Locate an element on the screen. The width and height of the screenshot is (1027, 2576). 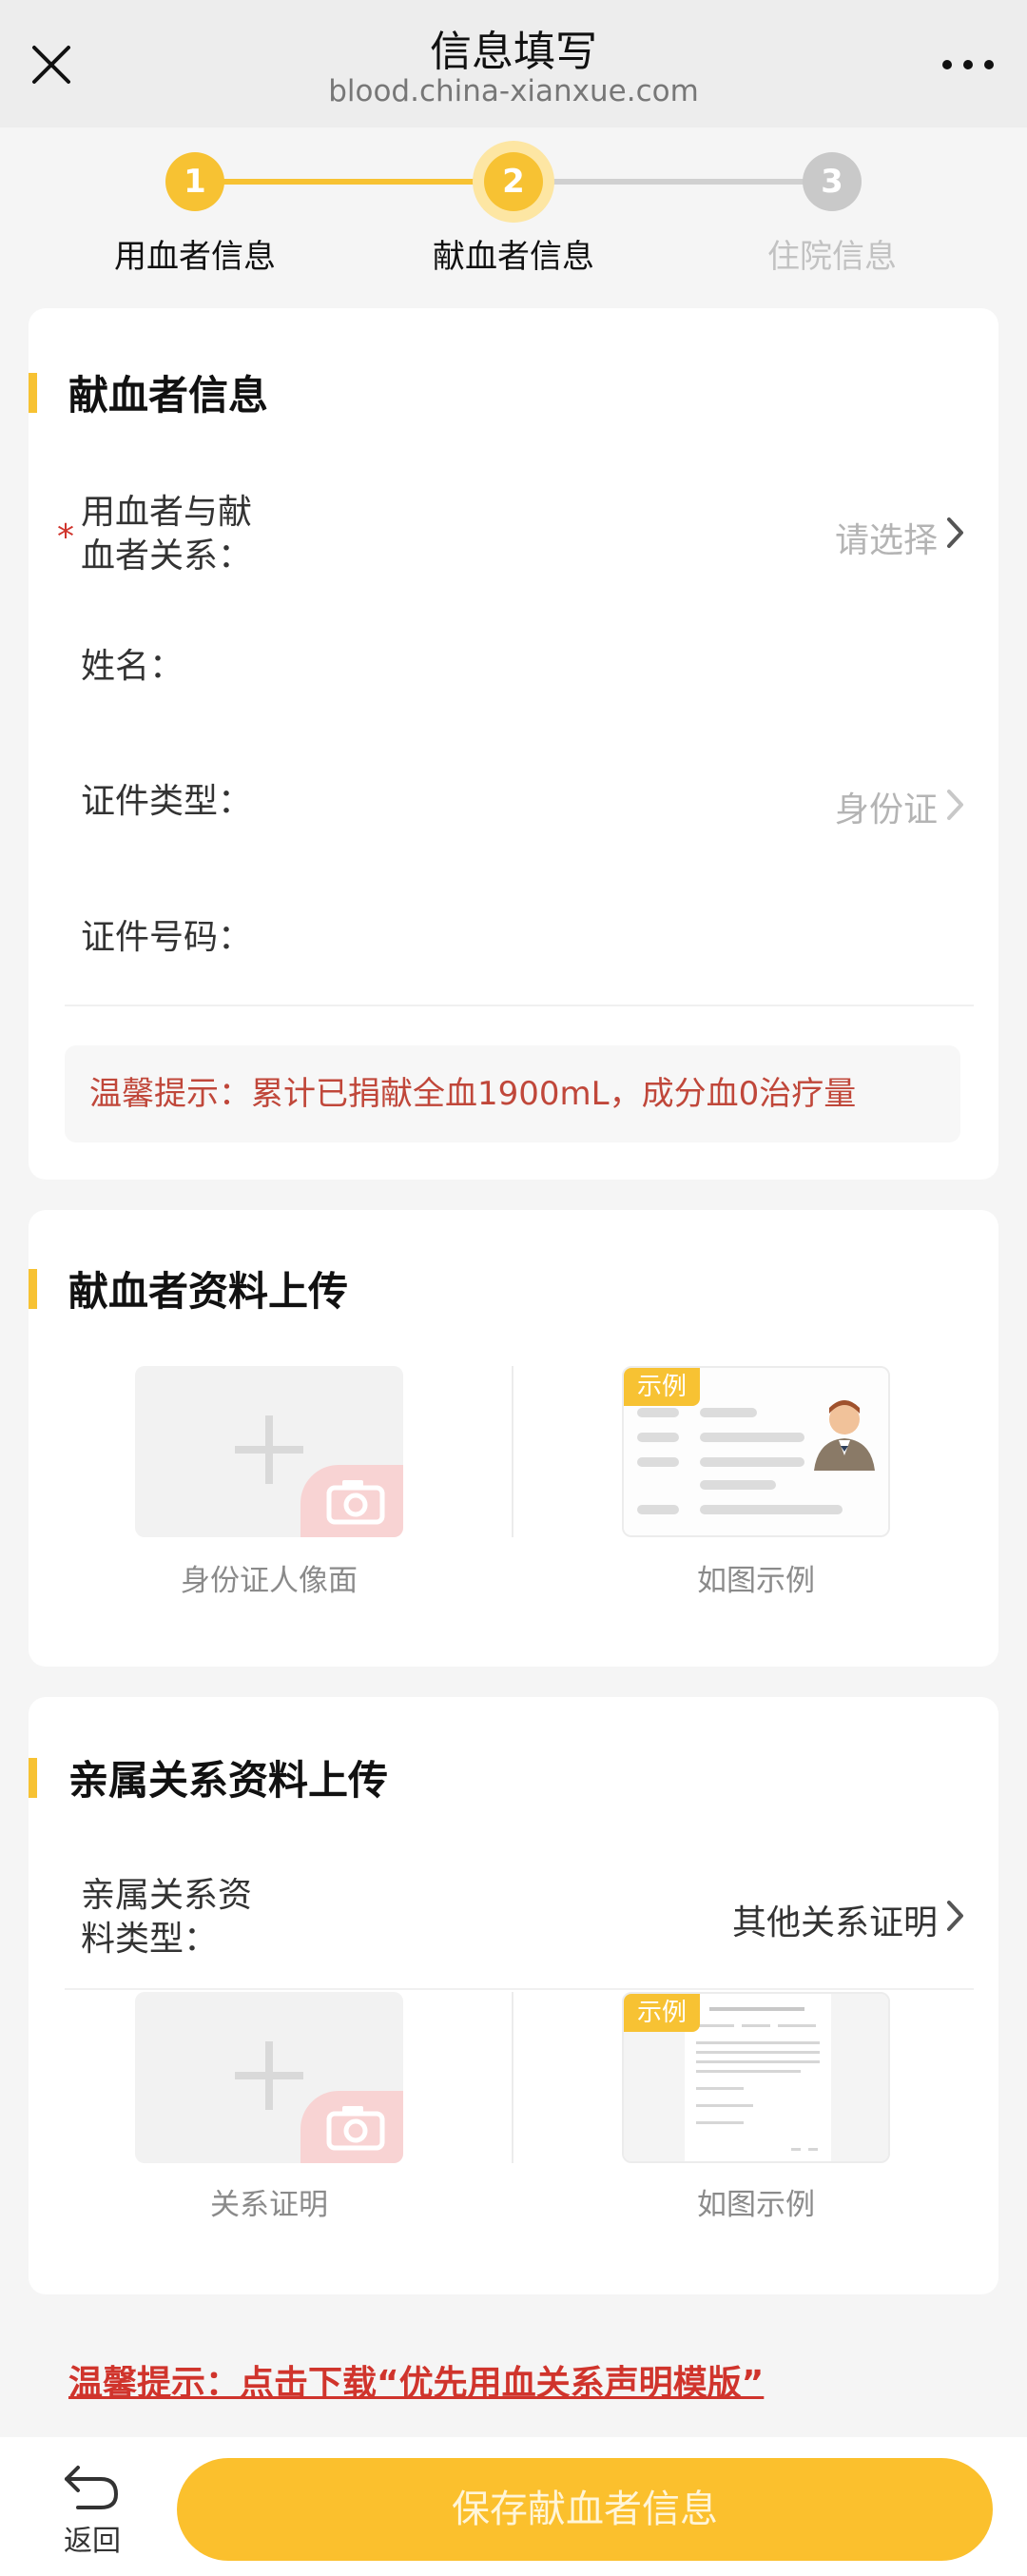
relation-select: * 用血者与献 血者关系： 请选择 is located at coordinates (513, 537).